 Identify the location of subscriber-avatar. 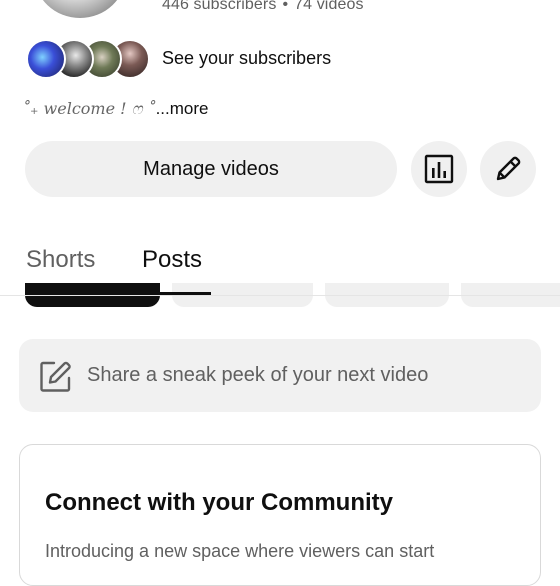
(46, 59).